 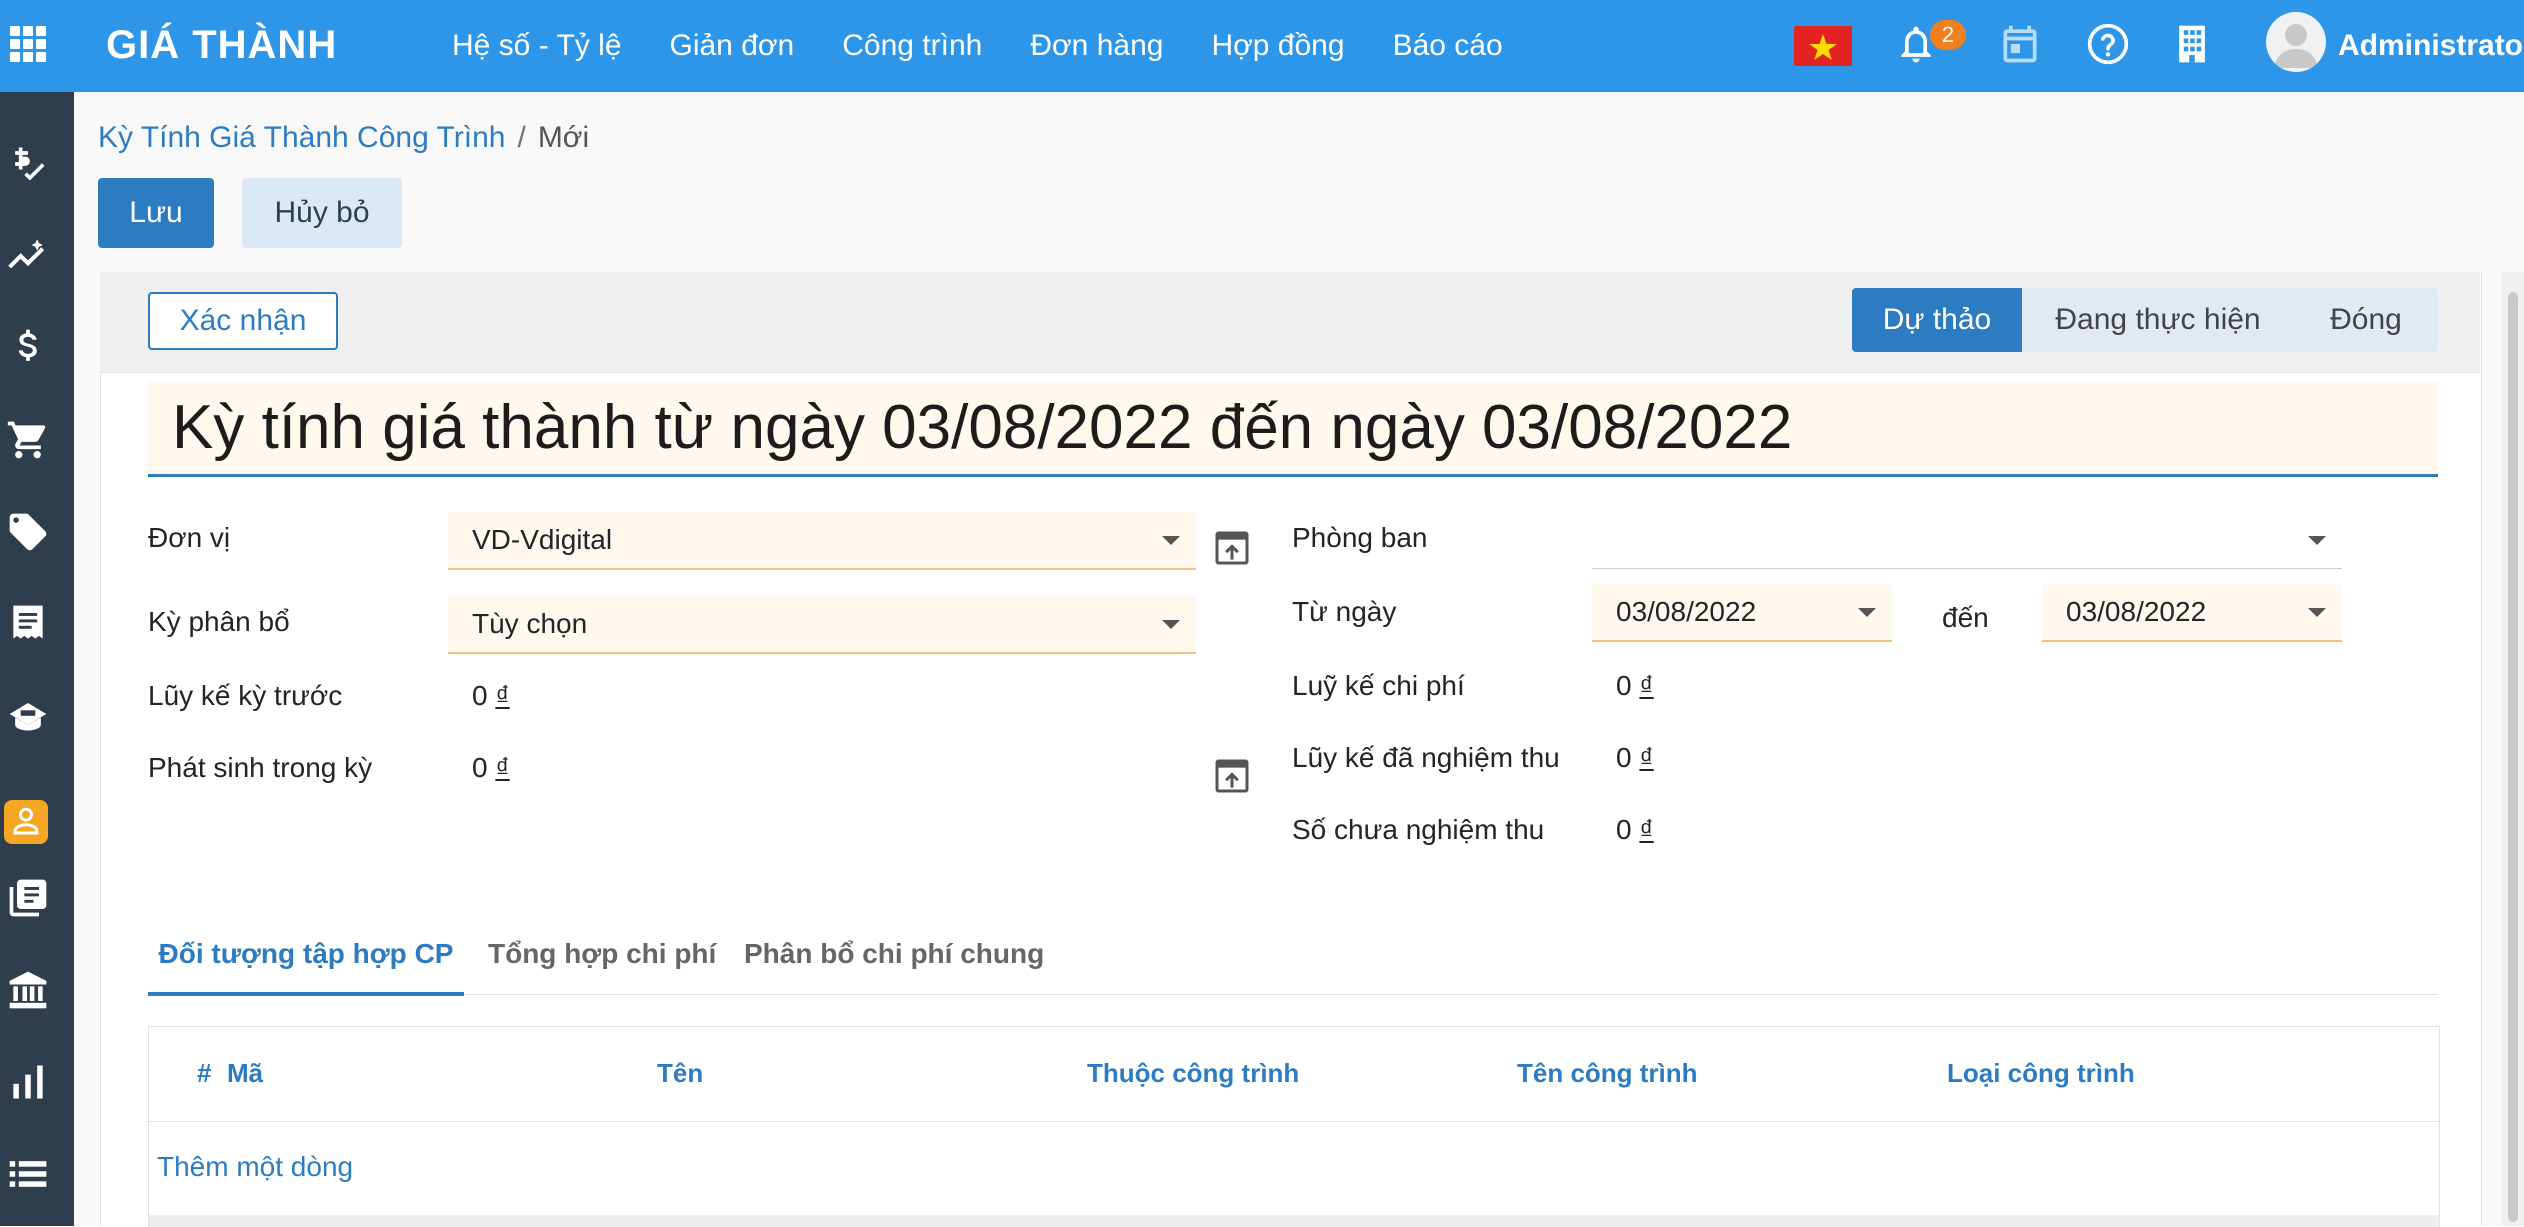 What do you see at coordinates (1607, 1073) in the screenshot?
I see `column-header-project-name: Tên công trình` at bounding box center [1607, 1073].